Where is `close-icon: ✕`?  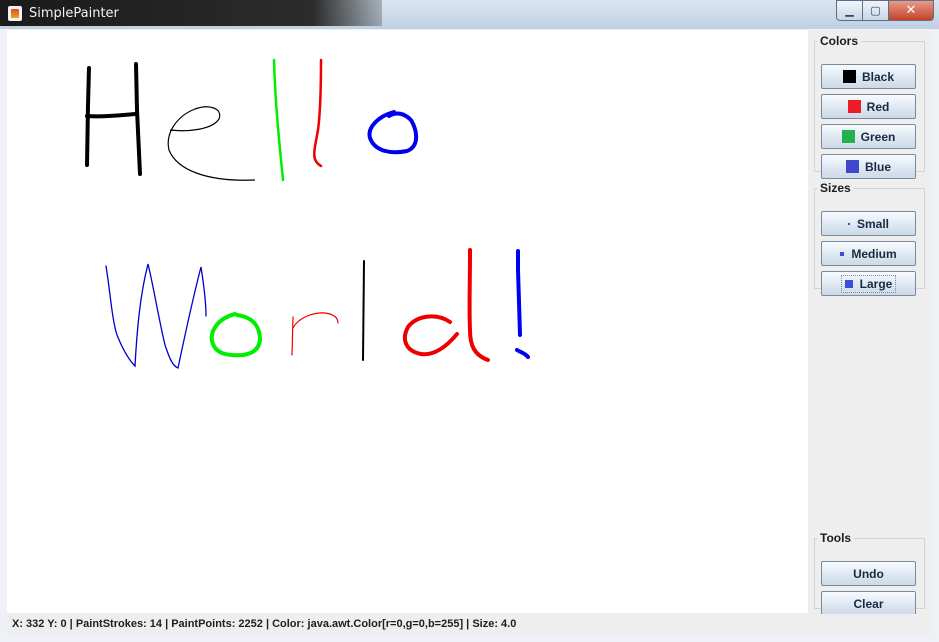
close-icon: ✕ is located at coordinates (911, 10).